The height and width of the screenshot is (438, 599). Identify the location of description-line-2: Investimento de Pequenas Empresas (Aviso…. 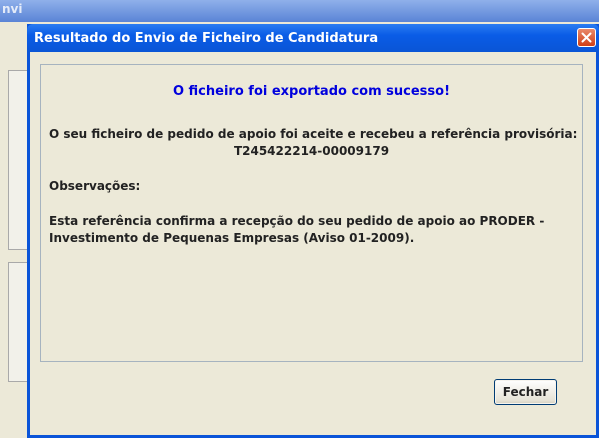
(232, 238).